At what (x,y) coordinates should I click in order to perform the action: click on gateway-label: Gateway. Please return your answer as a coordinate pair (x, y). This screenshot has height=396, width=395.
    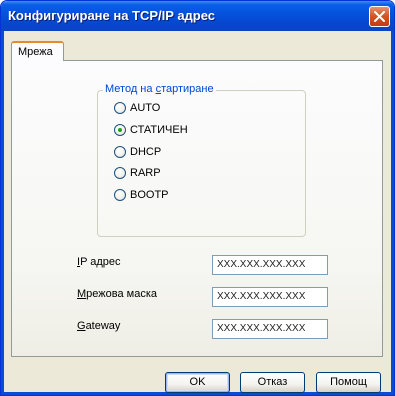
    Looking at the image, I should click on (99, 326).